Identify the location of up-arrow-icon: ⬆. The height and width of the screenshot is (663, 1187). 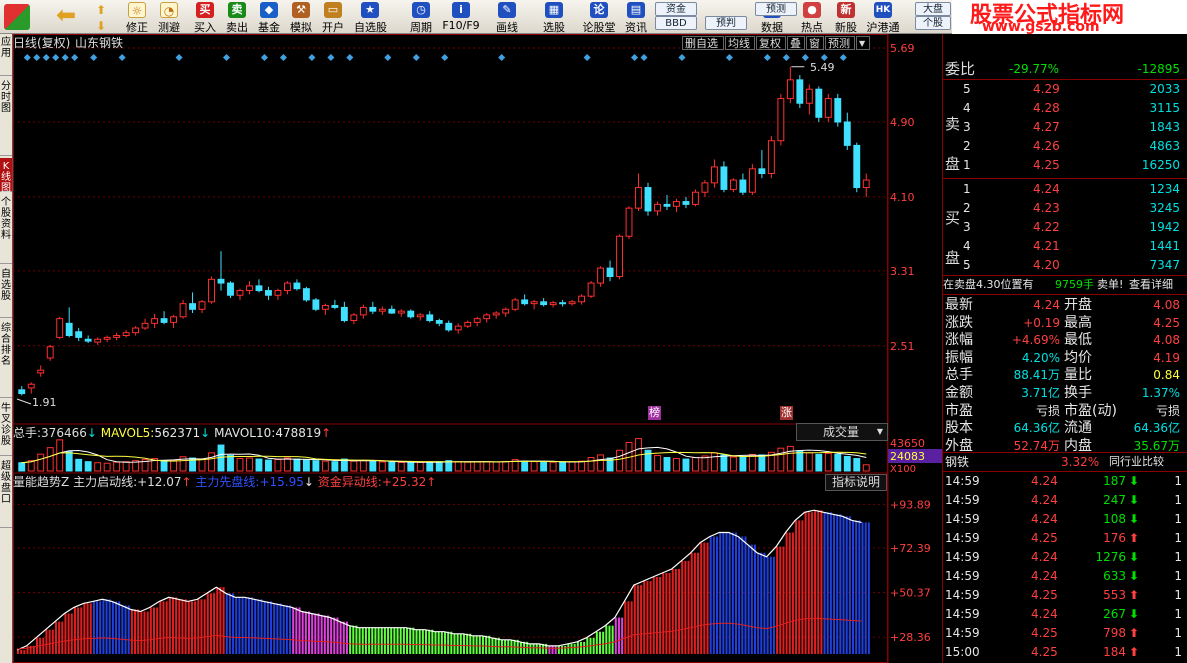
(1134, 652).